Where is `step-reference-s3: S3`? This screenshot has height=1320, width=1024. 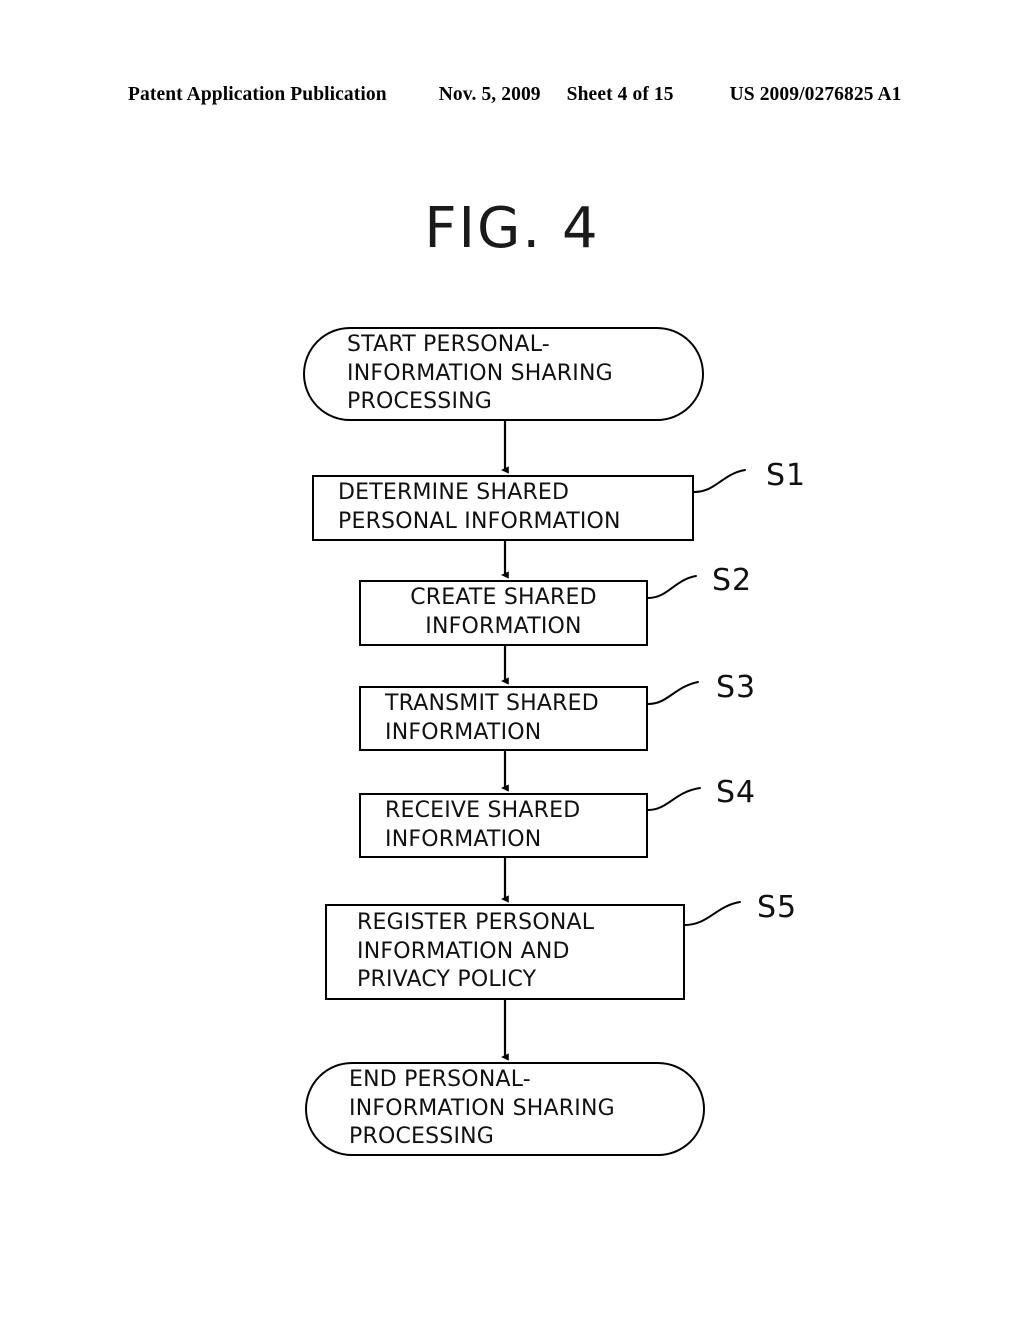
step-reference-s3: S3 is located at coordinates (736, 687).